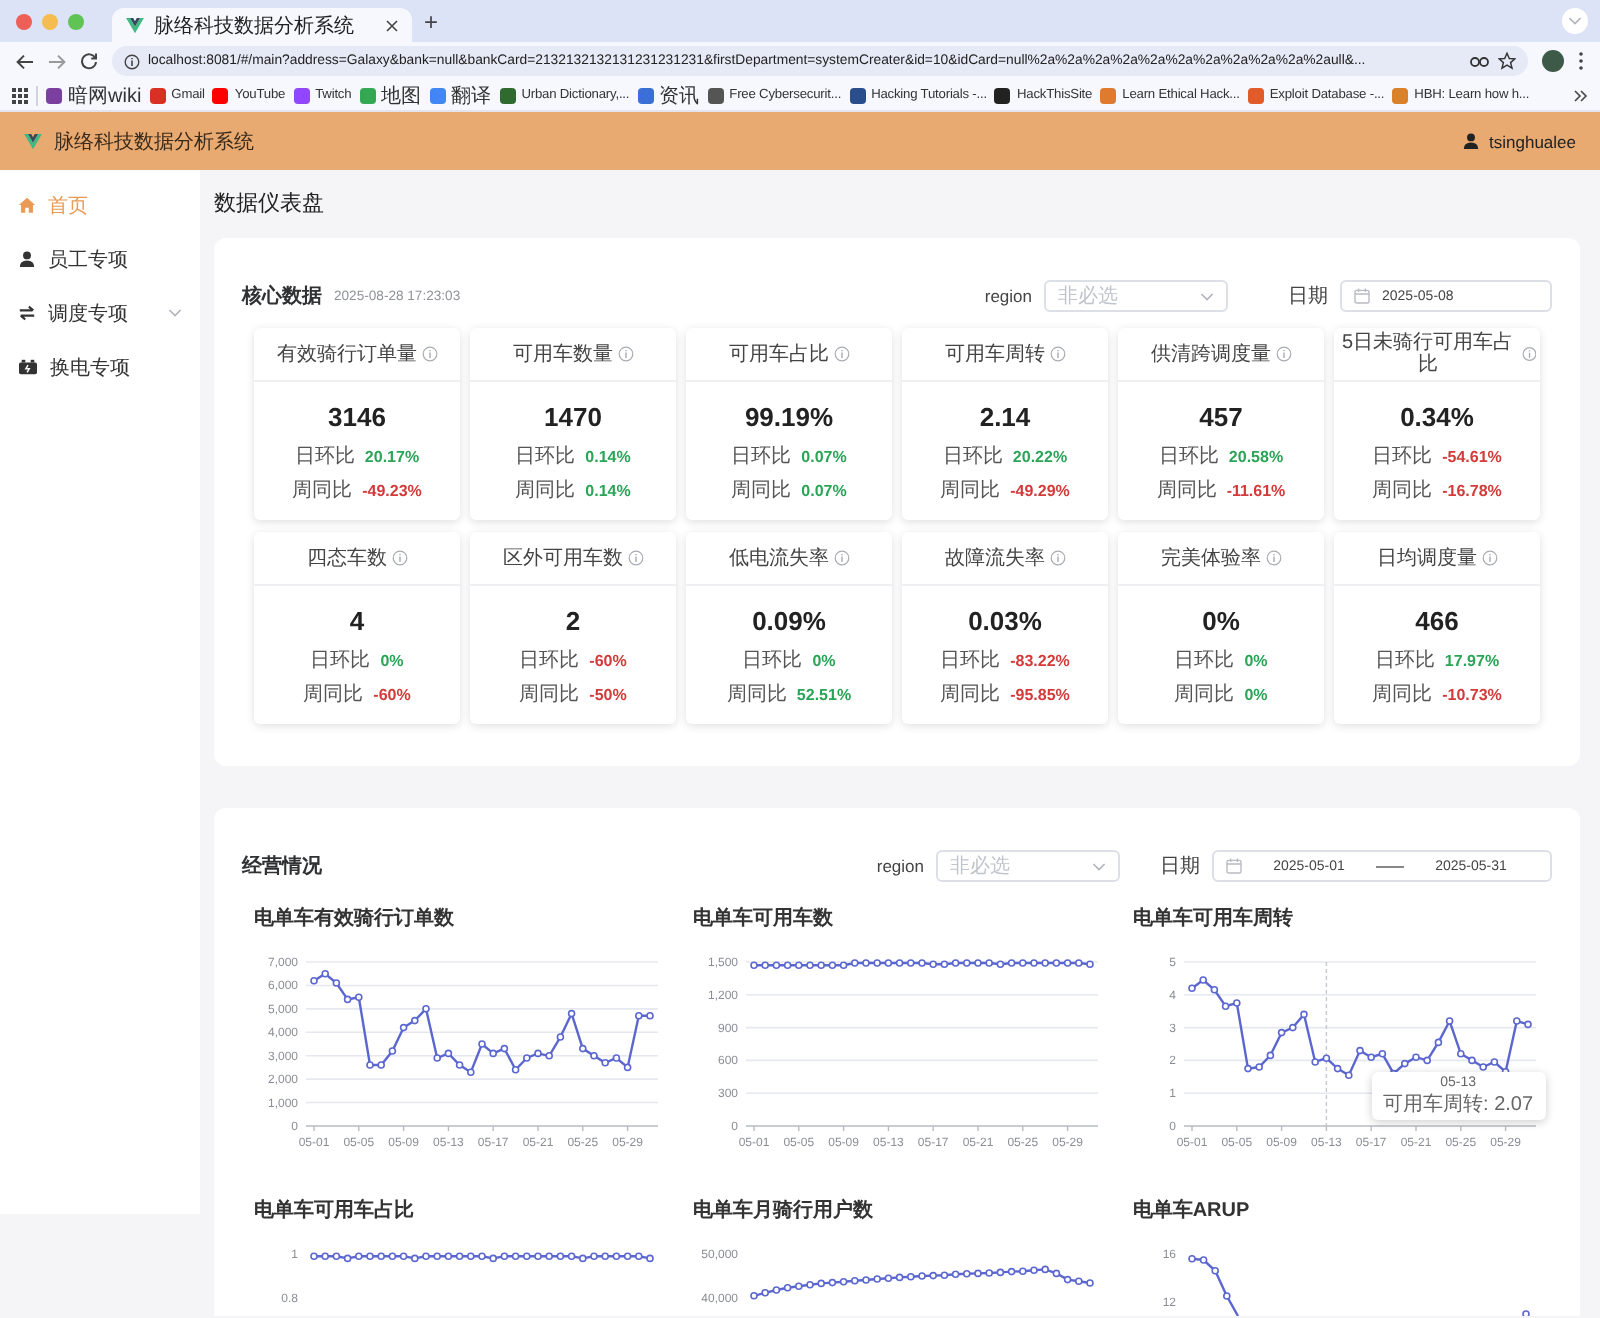  I want to click on metric-value: 1470, so click(573, 418).